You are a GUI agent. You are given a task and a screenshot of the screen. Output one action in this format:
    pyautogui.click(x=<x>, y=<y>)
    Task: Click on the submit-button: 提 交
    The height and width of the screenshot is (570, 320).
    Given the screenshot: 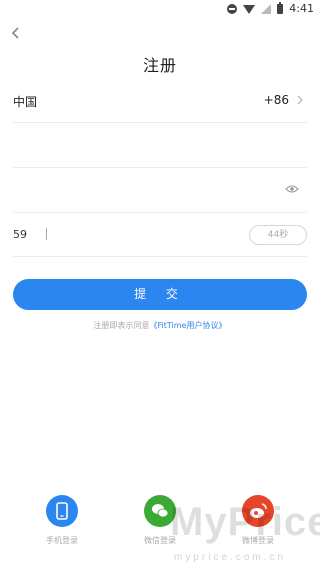 What is the action you would take?
    pyautogui.click(x=160, y=294)
    